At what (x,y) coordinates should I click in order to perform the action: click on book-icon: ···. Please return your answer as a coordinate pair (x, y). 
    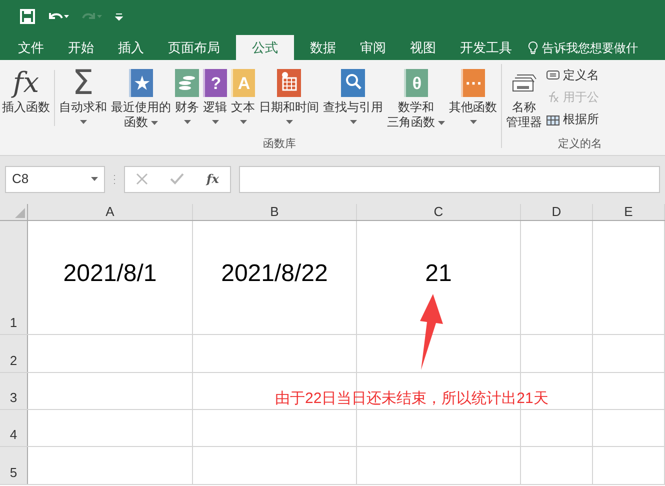
    Looking at the image, I should click on (473, 83).